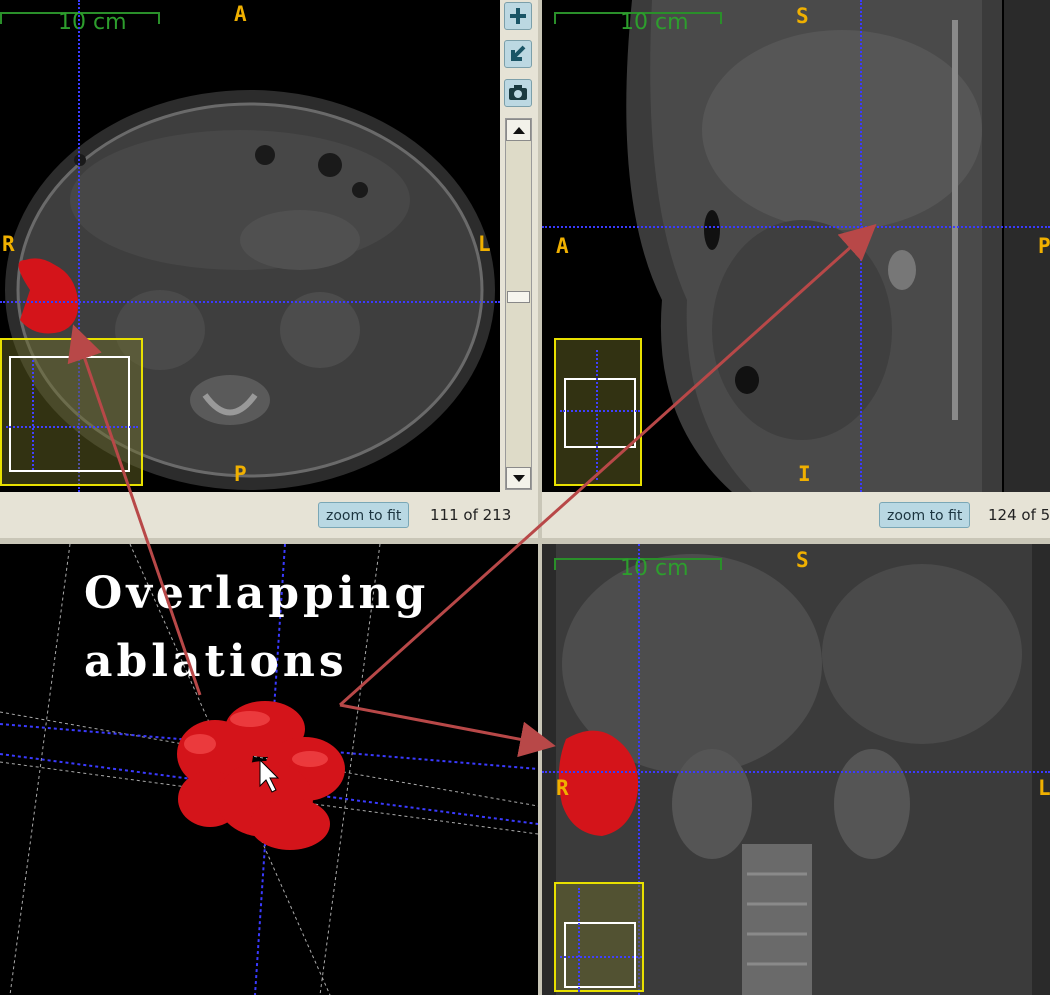 Image resolution: width=1050 pixels, height=995 pixels. I want to click on axial-zoom-to-fit-button: zoom to fit, so click(364, 515).